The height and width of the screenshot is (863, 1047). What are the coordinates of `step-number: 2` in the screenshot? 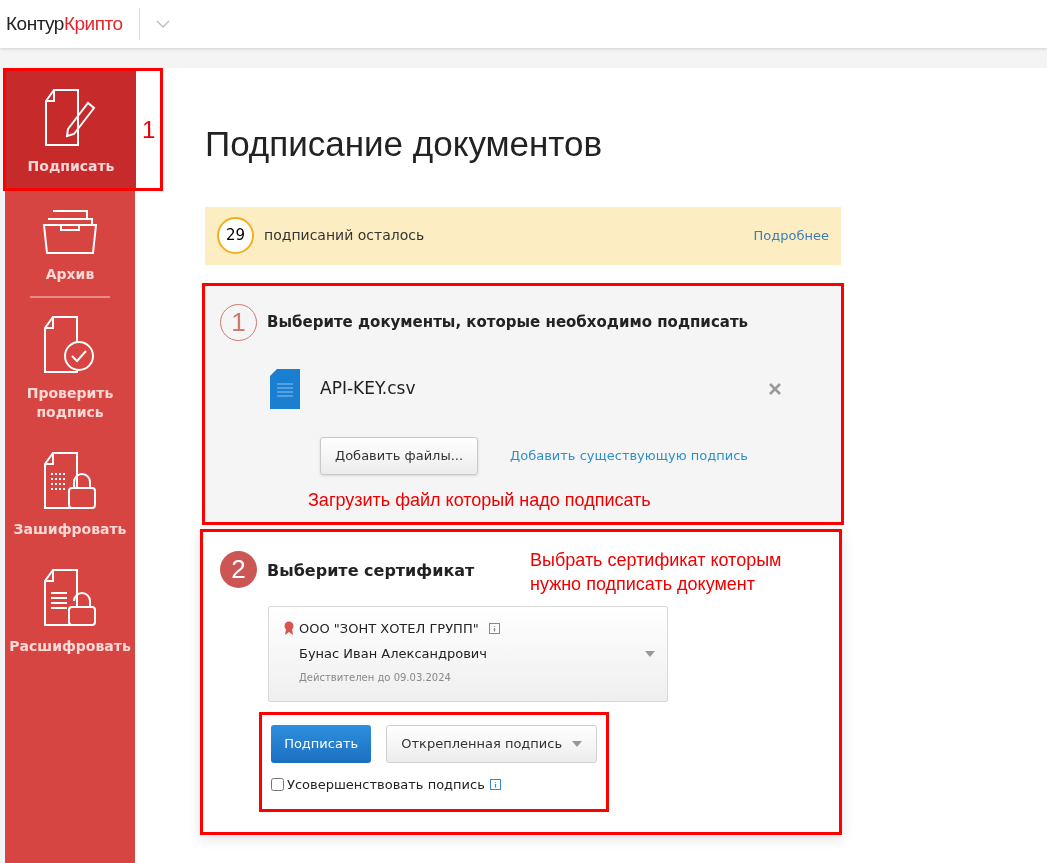 It's located at (238, 569).